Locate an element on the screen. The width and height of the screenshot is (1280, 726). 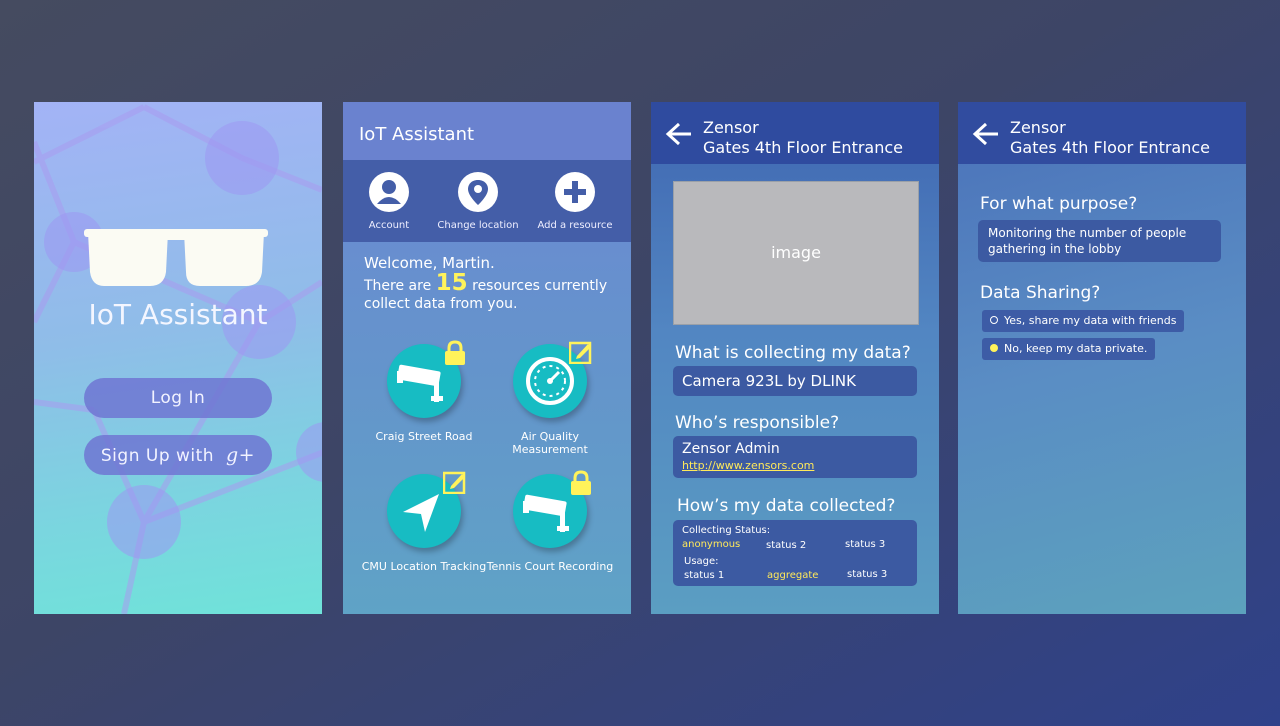
google-plus-icon: g+ is located at coordinates (241, 455).